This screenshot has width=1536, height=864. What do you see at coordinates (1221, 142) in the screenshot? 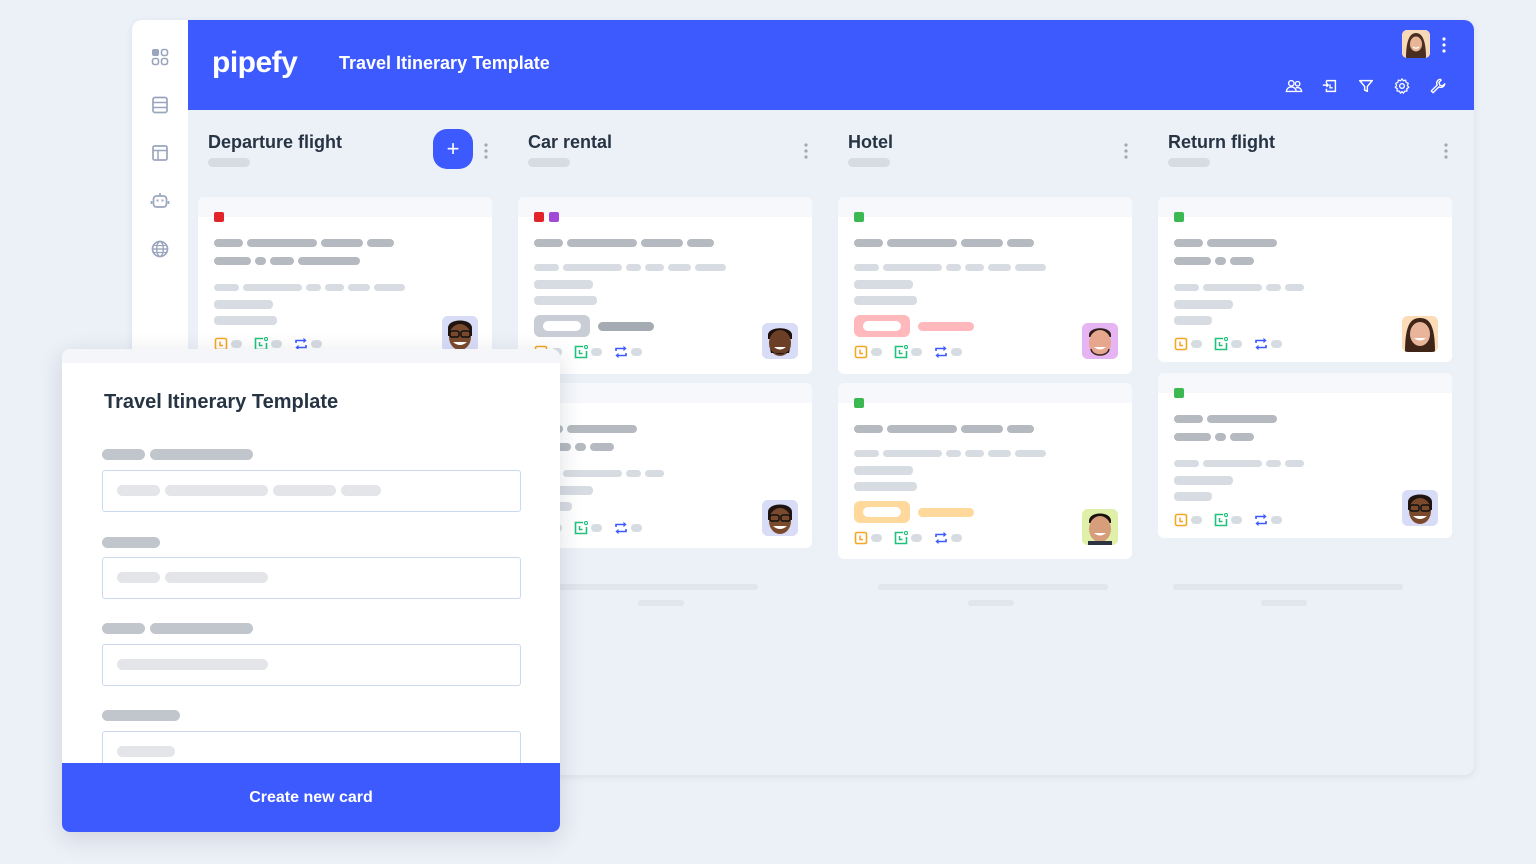
I see `phase-title: Return flight` at bounding box center [1221, 142].